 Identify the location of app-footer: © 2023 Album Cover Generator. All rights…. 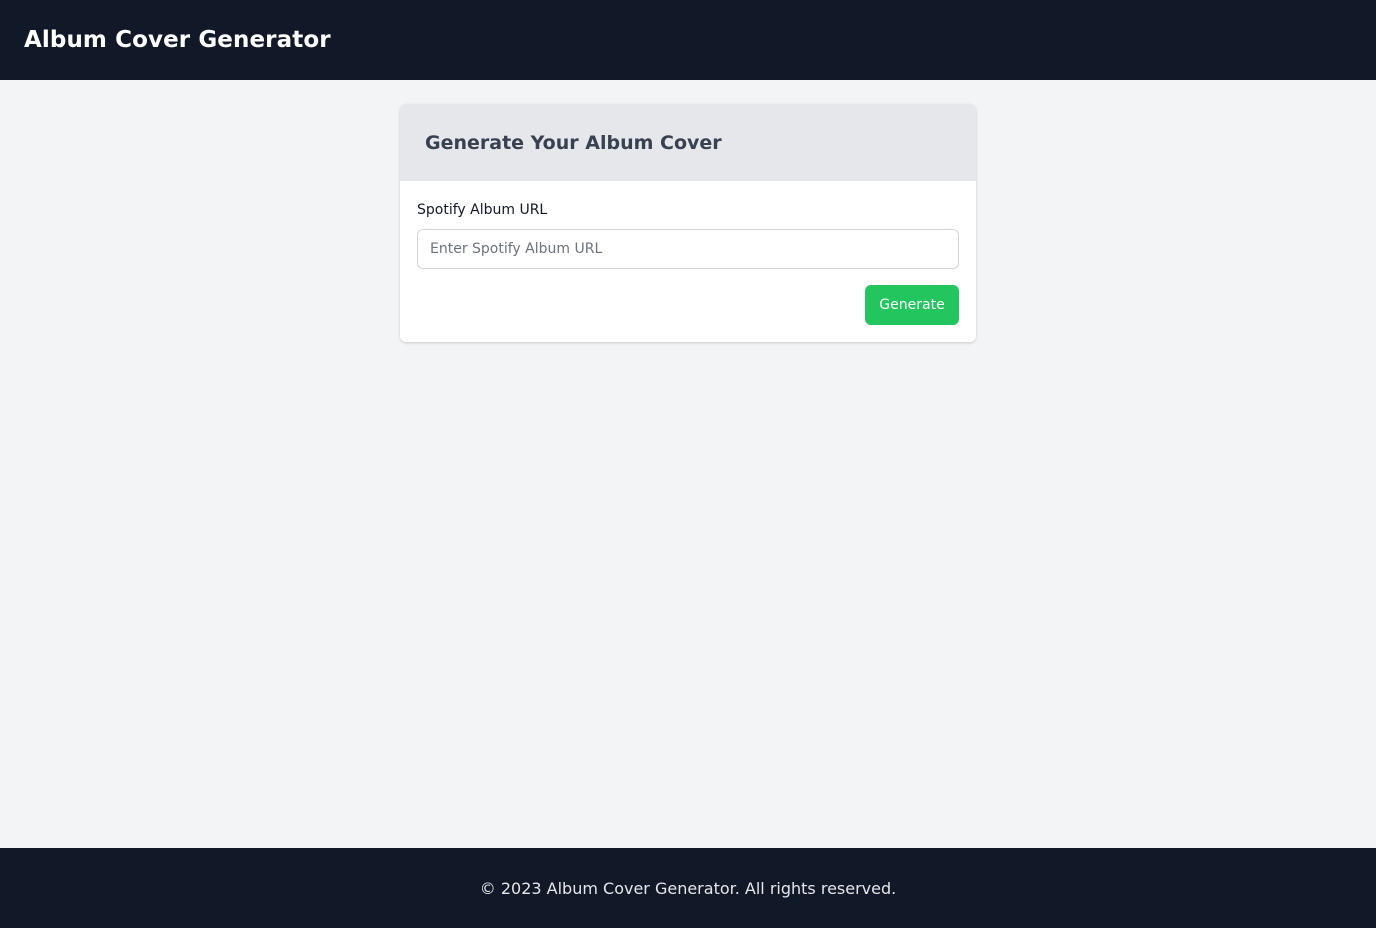
(688, 888).